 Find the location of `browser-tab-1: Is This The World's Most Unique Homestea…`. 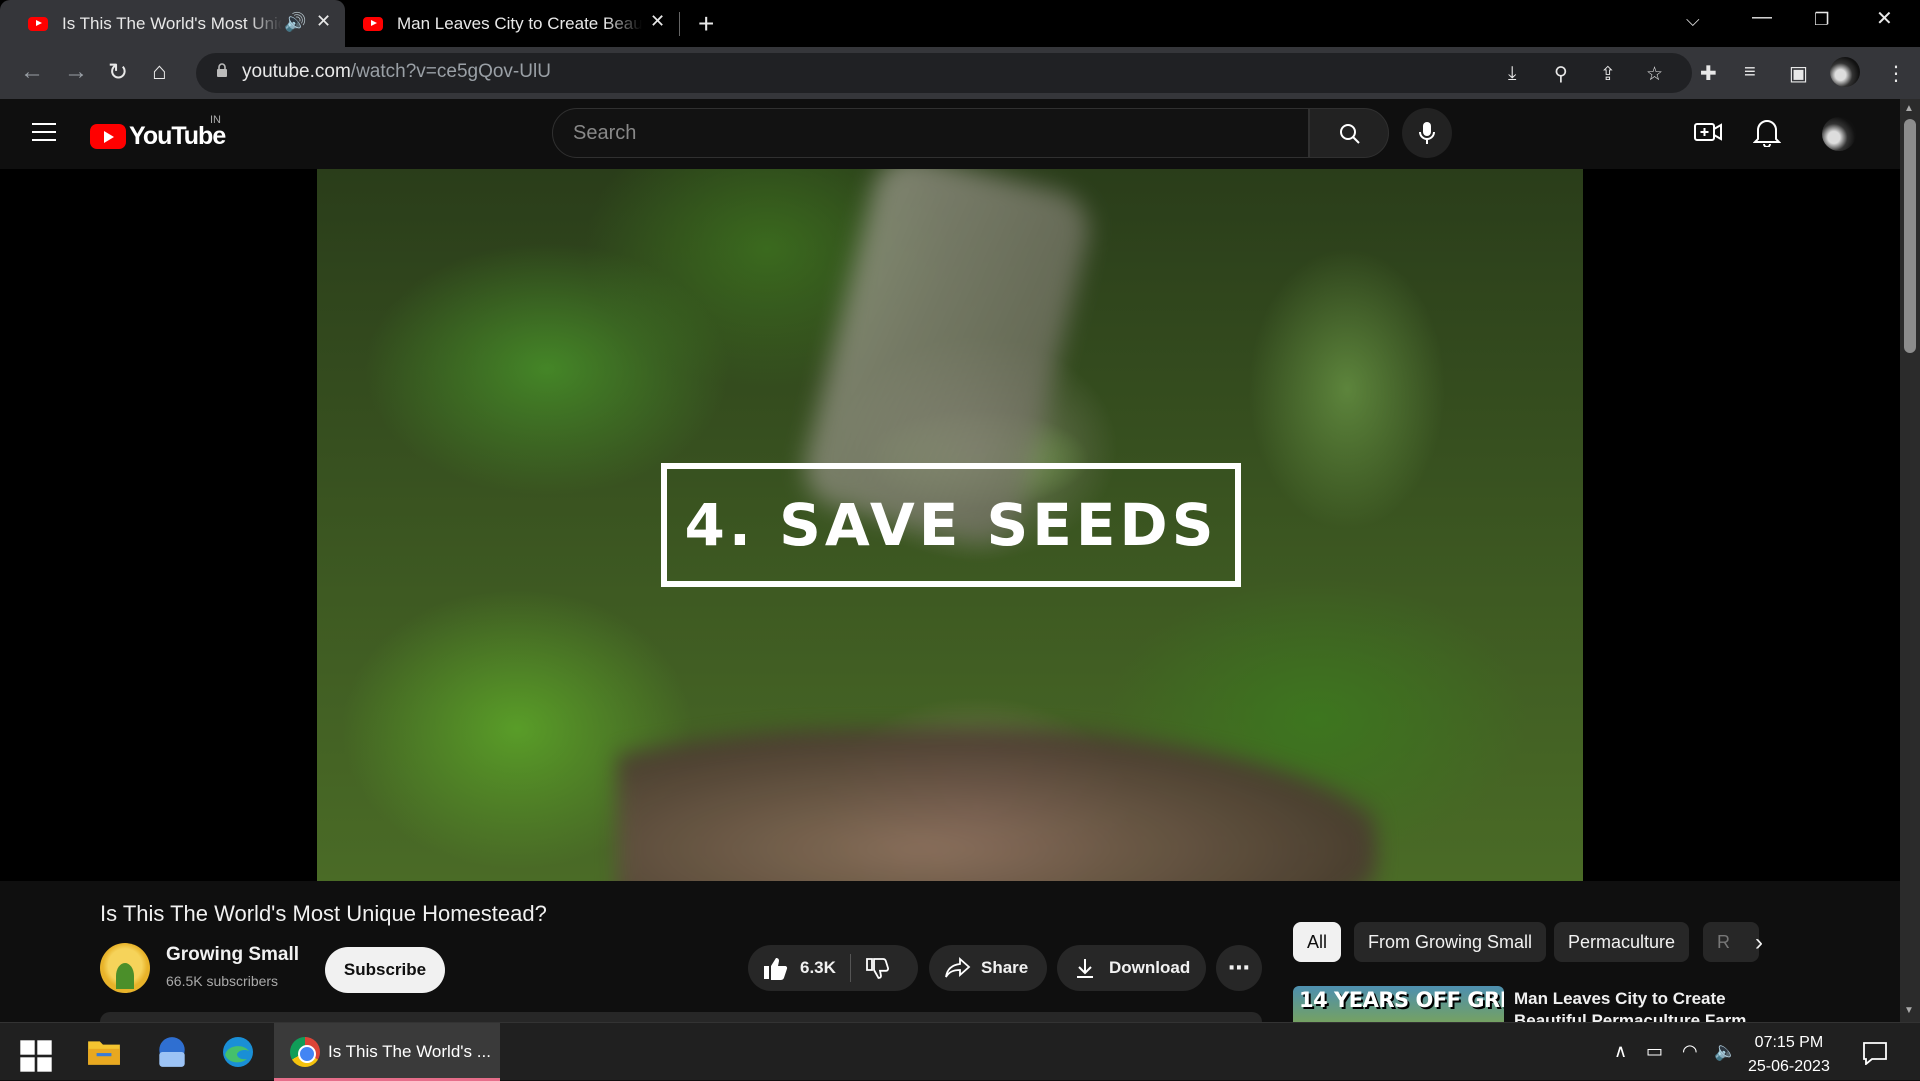

browser-tab-1: Is This The World's Most Unique Homestea… is located at coordinates (172, 23).